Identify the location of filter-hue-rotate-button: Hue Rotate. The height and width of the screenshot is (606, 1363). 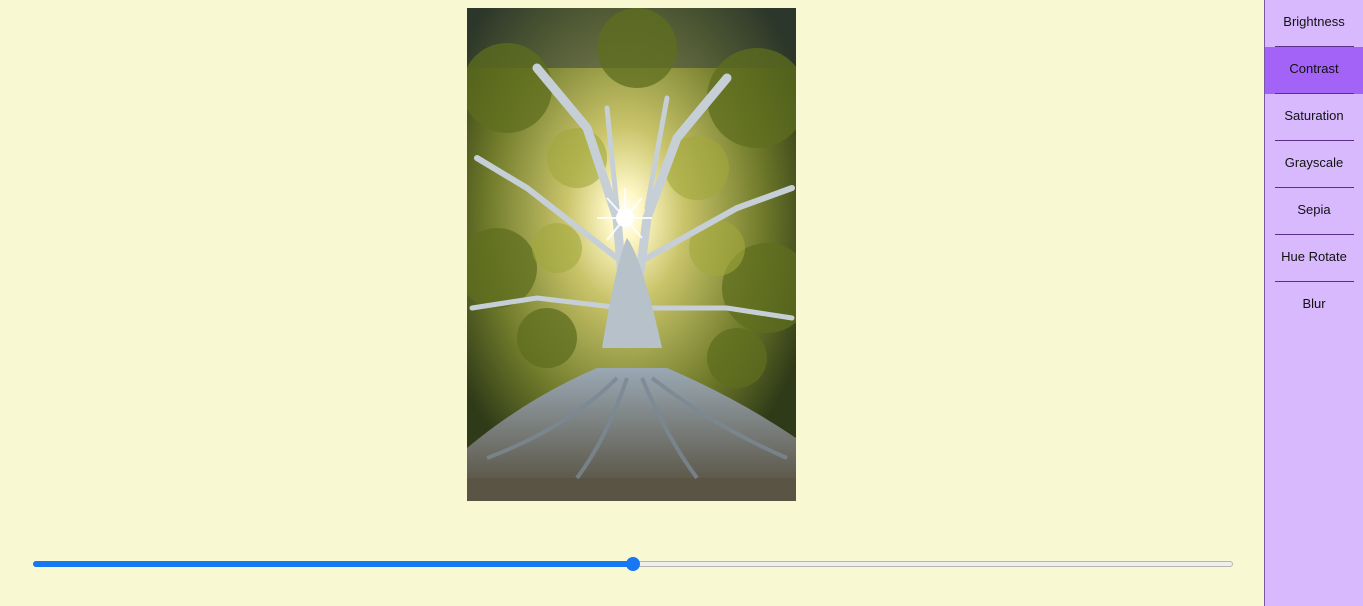
(1314, 258).